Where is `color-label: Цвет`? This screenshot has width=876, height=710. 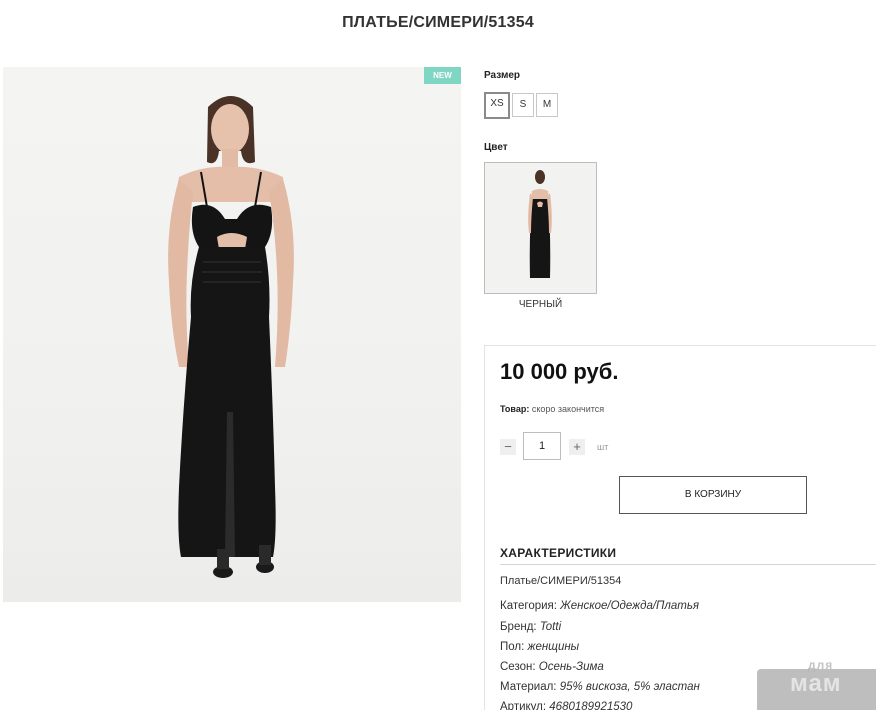
color-label: Цвет is located at coordinates (496, 147).